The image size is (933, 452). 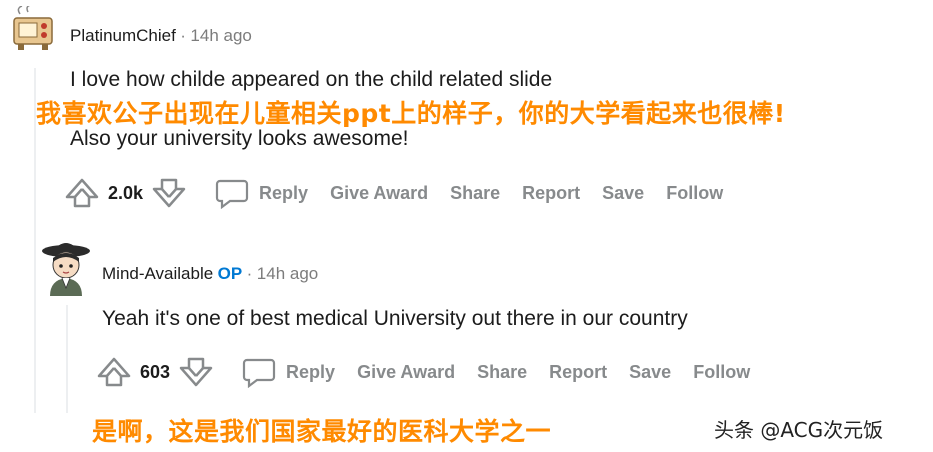 What do you see at coordinates (239, 138) in the screenshot?
I see `comment-text-line-2: Also your university looks awesome!` at bounding box center [239, 138].